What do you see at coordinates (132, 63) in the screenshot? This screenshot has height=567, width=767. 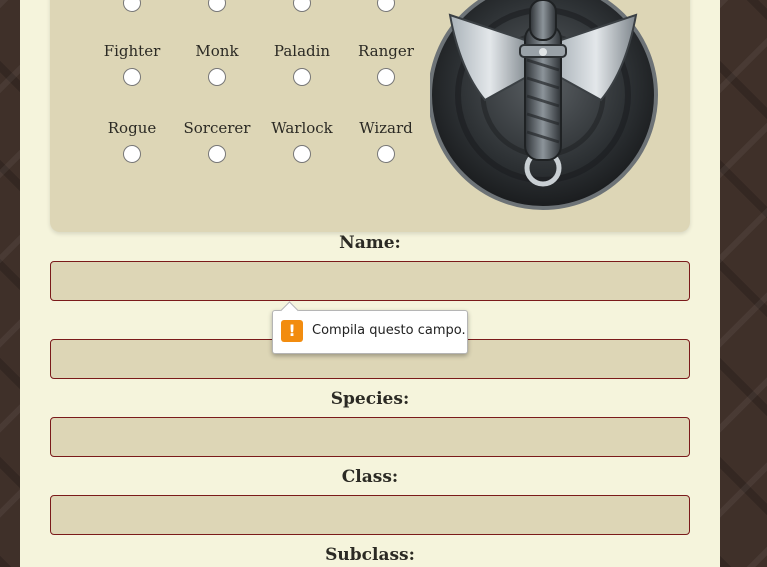 I see `radio-cell-fighter: Fighter` at bounding box center [132, 63].